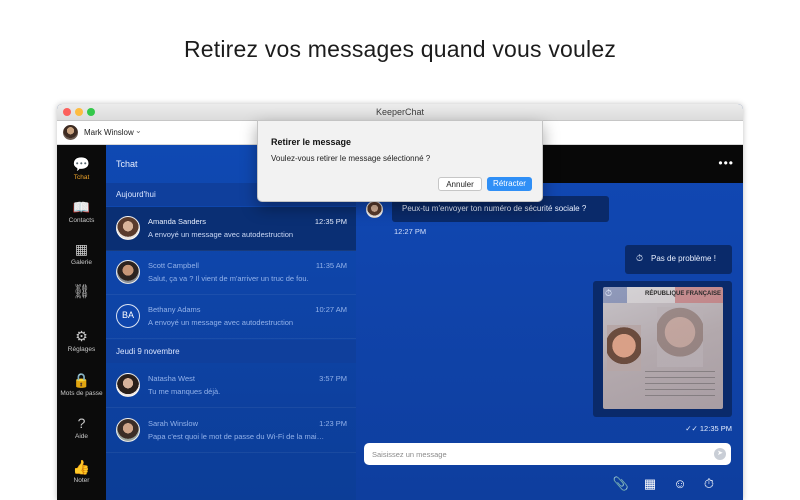 Image resolution: width=800 pixels, height=500 pixels. I want to click on paperclip-icon: 📎, so click(621, 484).